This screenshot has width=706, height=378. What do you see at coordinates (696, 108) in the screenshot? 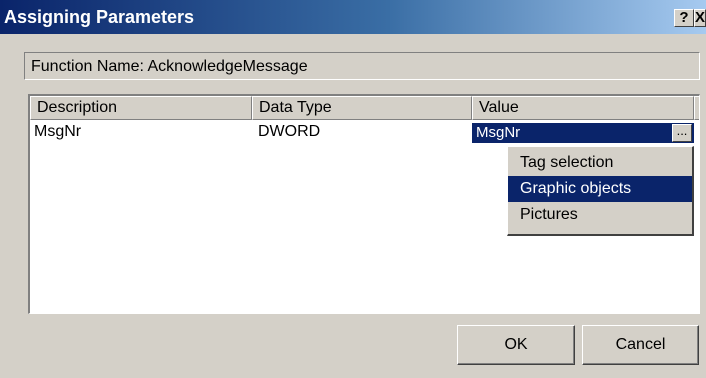
I see `column-header-filler` at bounding box center [696, 108].